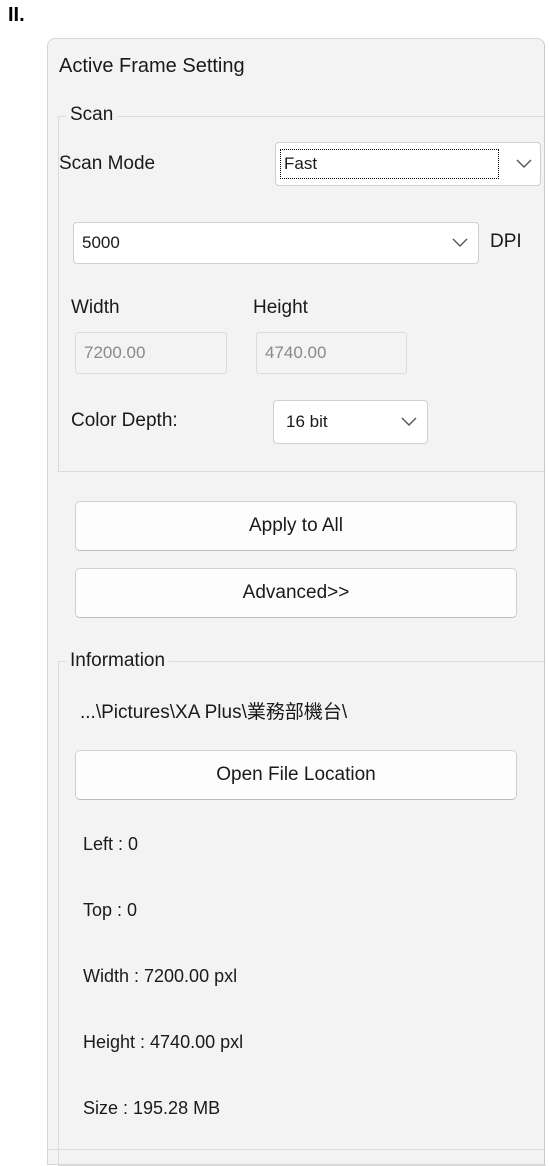 This screenshot has height=1166, width=549. What do you see at coordinates (95, 307) in the screenshot?
I see `width-label: Width` at bounding box center [95, 307].